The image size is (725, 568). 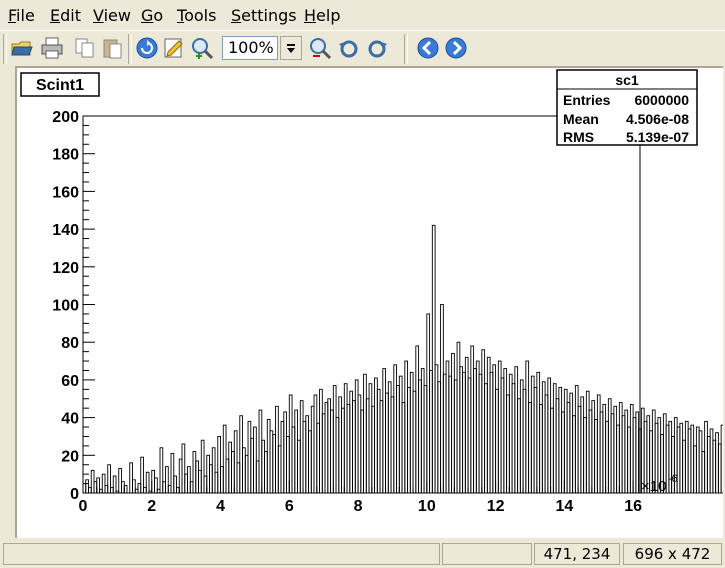 I want to click on y-tick-label: 40, so click(x=70, y=419).